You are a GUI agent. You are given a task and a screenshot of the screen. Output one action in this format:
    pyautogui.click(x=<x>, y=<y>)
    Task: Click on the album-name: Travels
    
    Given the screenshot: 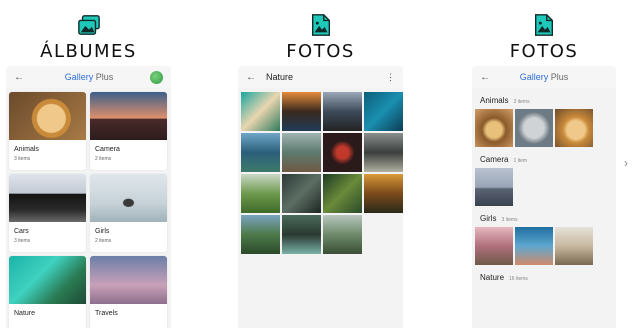 What is the action you would take?
    pyautogui.click(x=106, y=313)
    